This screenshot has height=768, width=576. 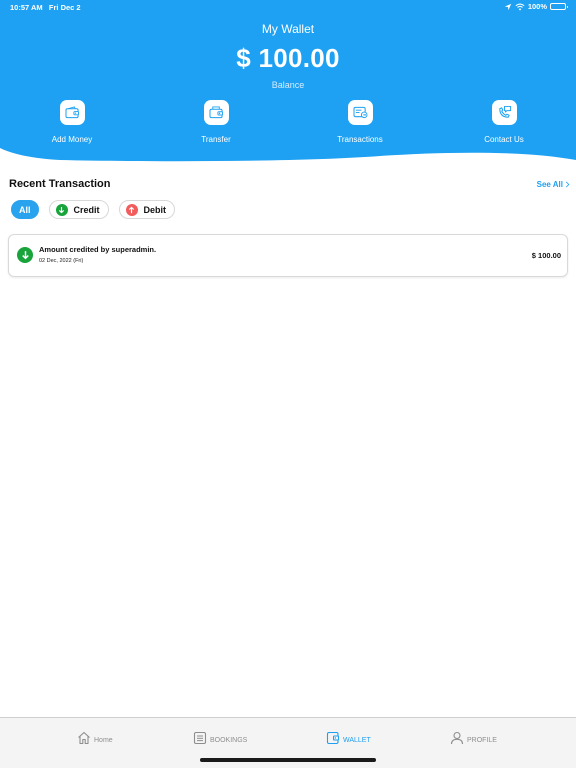 What do you see at coordinates (26, 7) in the screenshot?
I see `status-time-text: 10:57 AM` at bounding box center [26, 7].